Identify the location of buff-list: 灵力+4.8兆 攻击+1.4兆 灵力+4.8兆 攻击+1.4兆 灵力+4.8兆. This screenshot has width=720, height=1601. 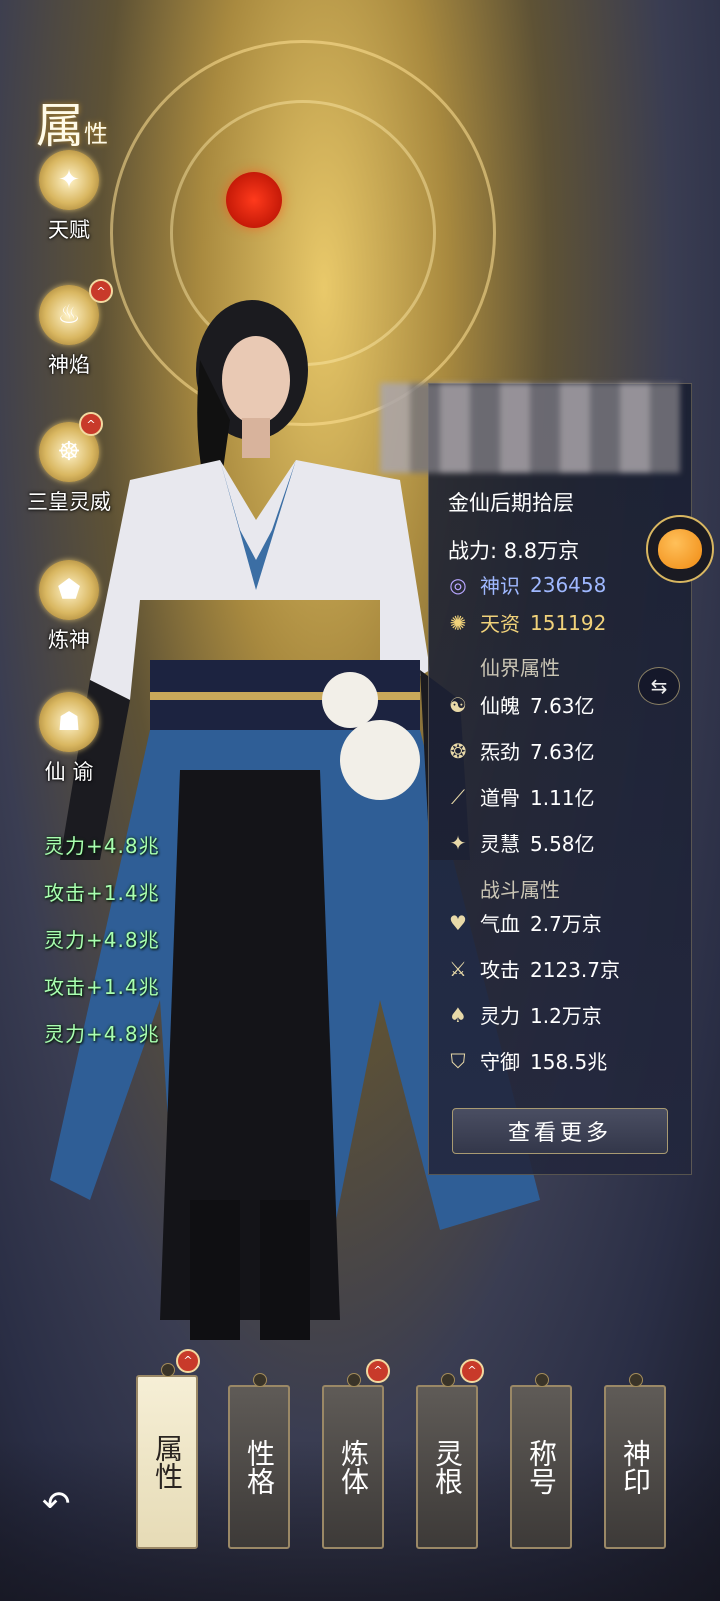
(102, 949).